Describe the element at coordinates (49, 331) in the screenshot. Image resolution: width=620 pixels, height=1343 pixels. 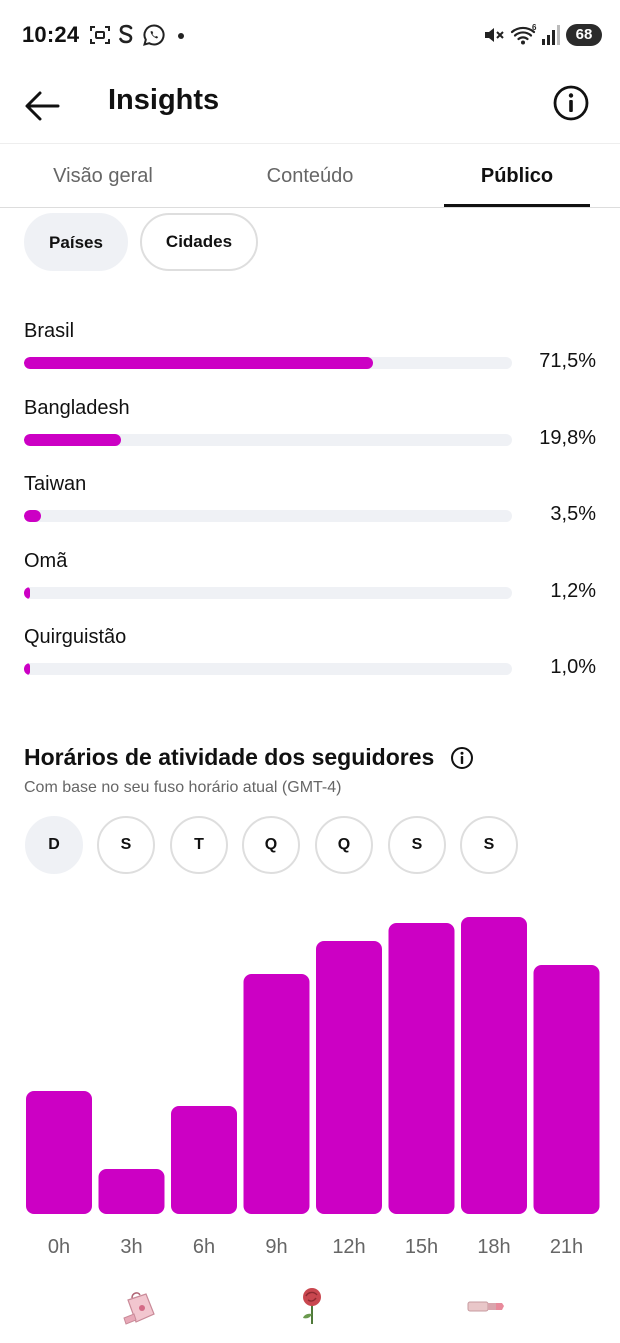
I see `country-name: Brasil` at that location.